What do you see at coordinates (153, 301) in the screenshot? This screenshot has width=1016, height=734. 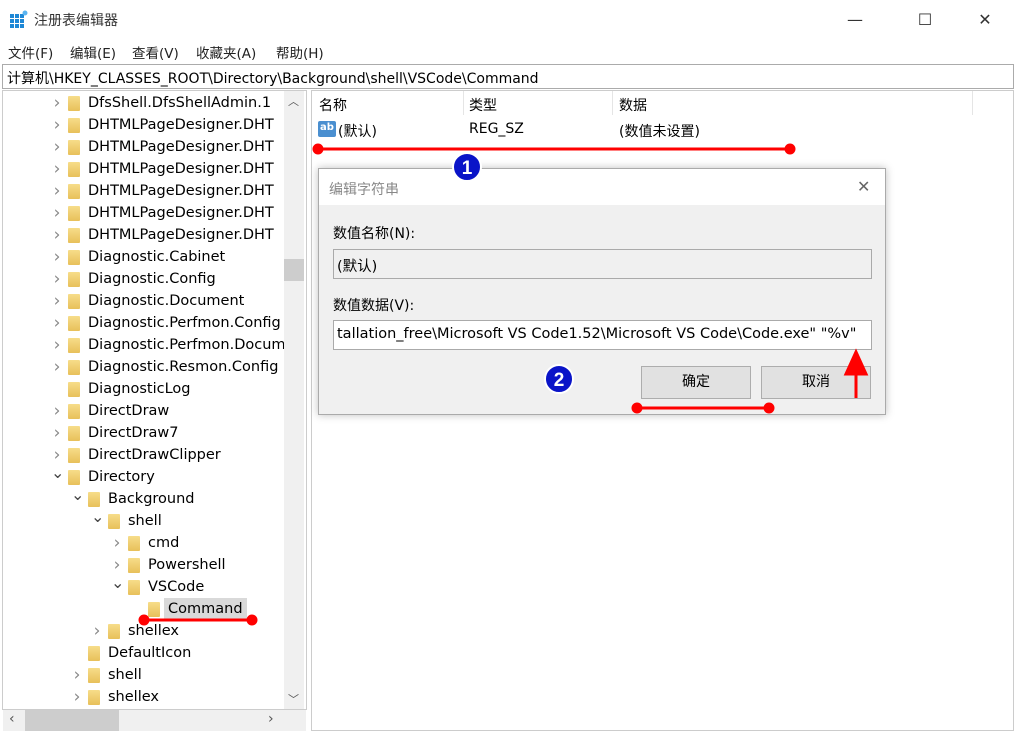 I see `tree-item: › Diagnostic.Document` at bounding box center [153, 301].